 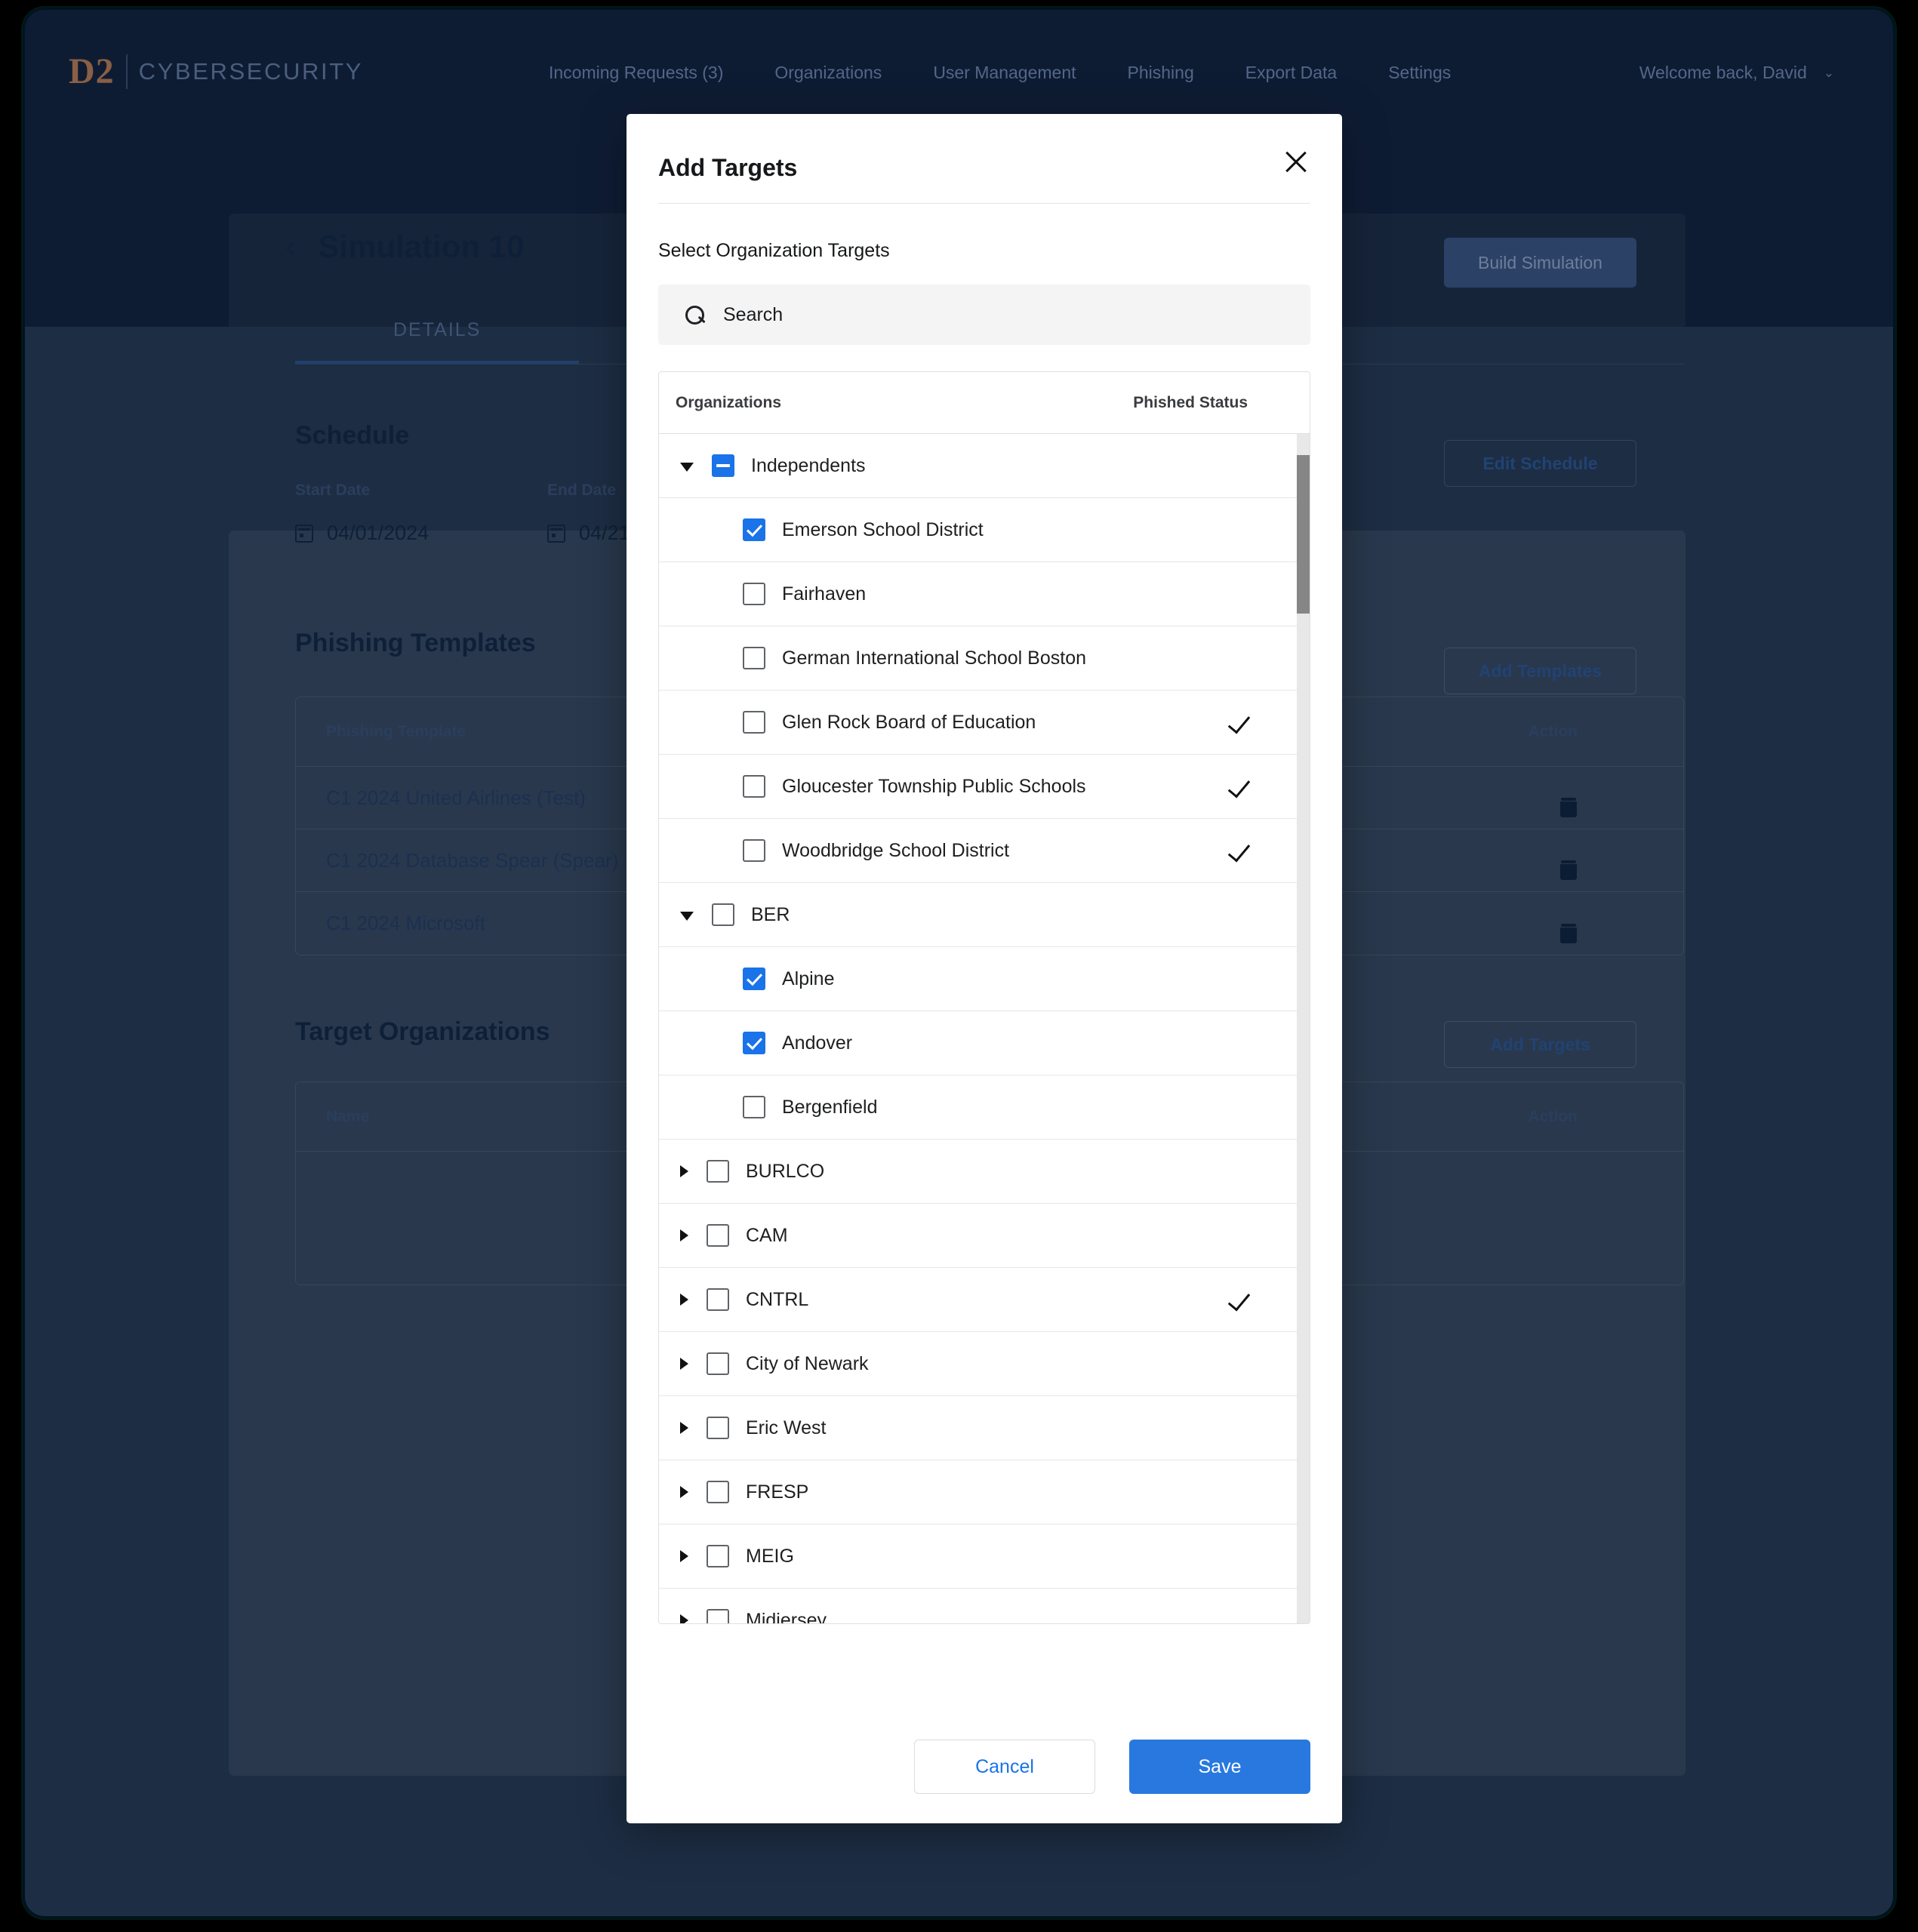 I want to click on edit-schedule-button: Edit Schedule, so click(x=1540, y=463).